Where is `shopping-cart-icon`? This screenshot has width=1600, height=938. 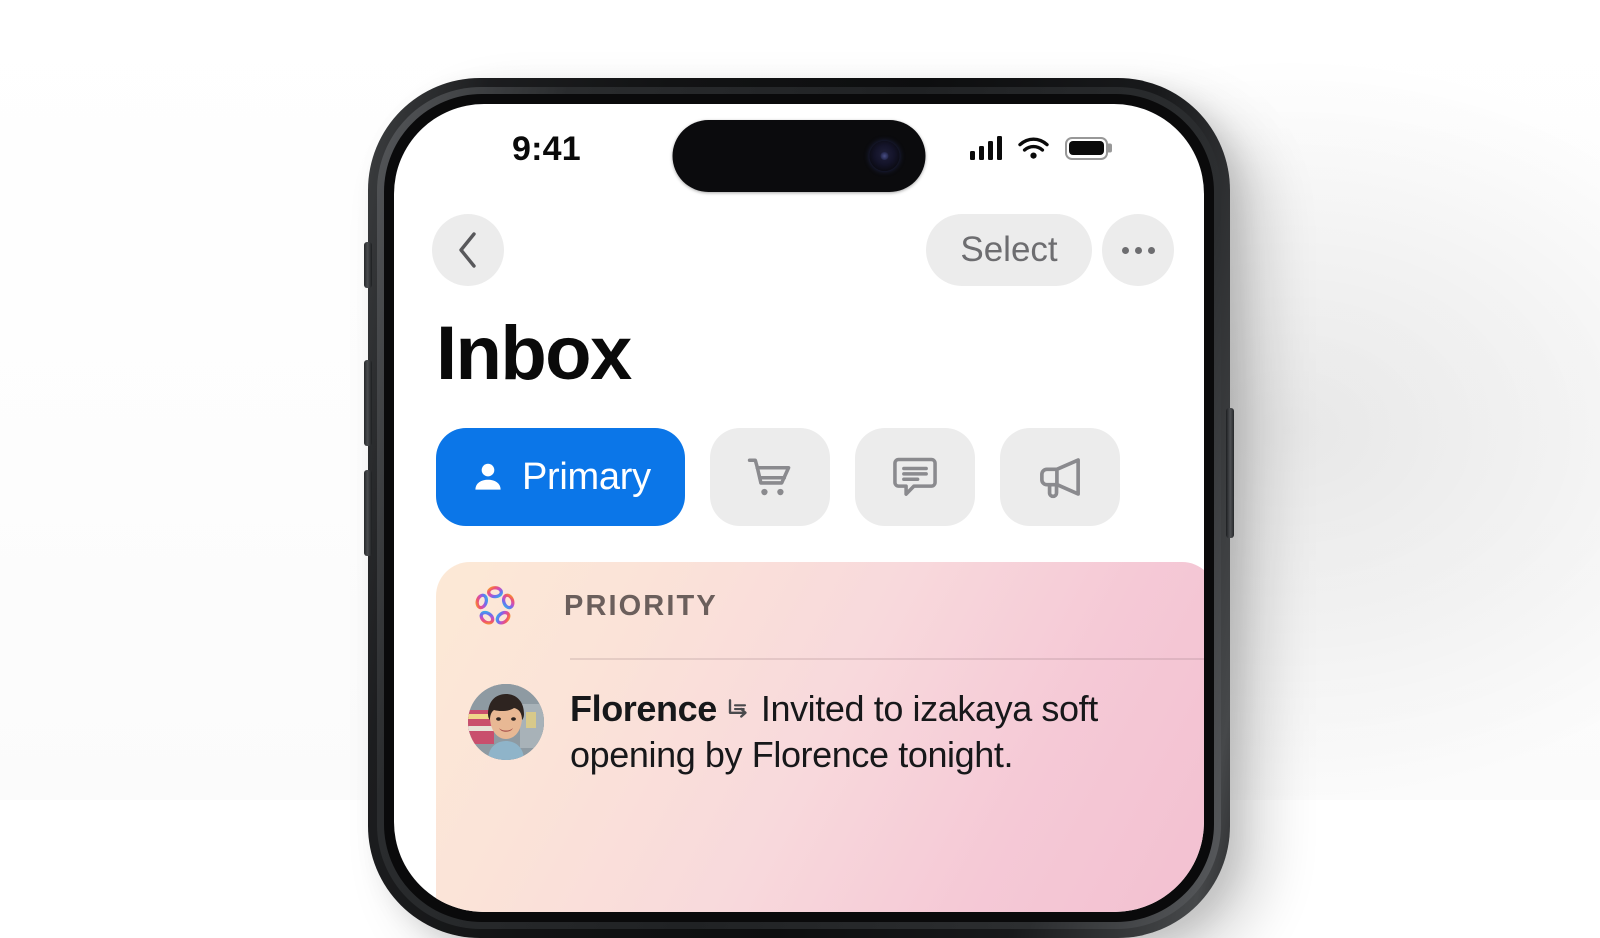
shopping-cart-icon is located at coordinates (769, 477).